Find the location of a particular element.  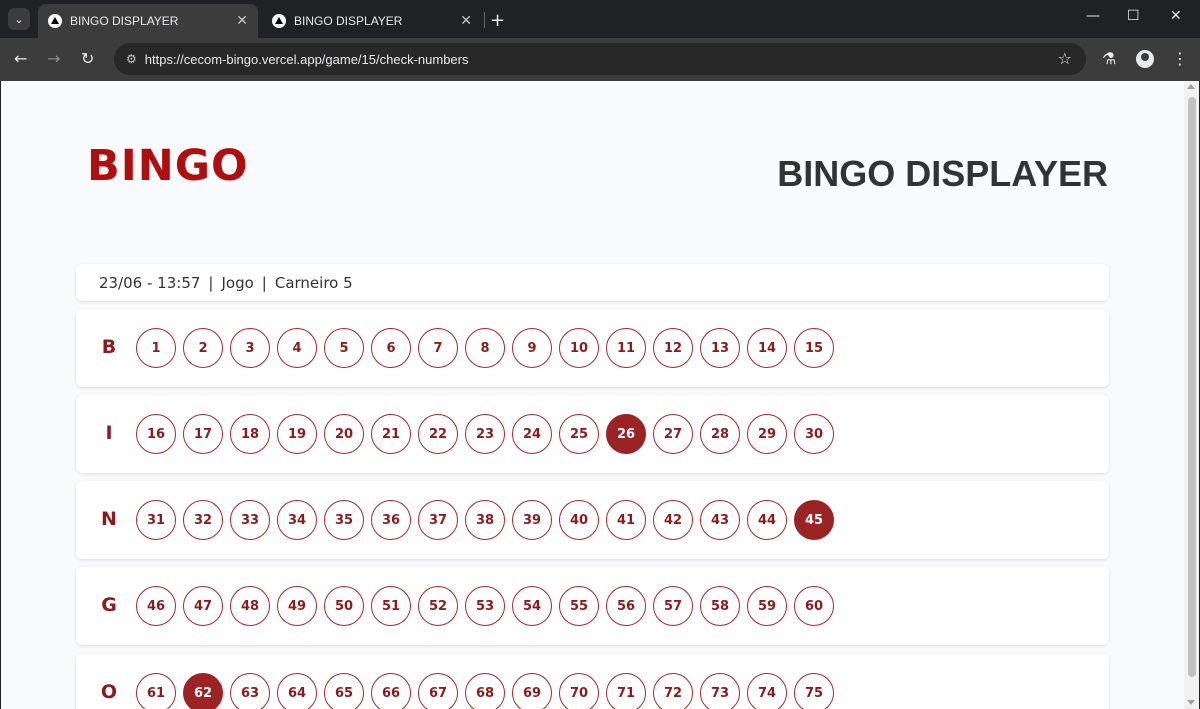

site-settings-icon: ⚙ is located at coordinates (131, 59).